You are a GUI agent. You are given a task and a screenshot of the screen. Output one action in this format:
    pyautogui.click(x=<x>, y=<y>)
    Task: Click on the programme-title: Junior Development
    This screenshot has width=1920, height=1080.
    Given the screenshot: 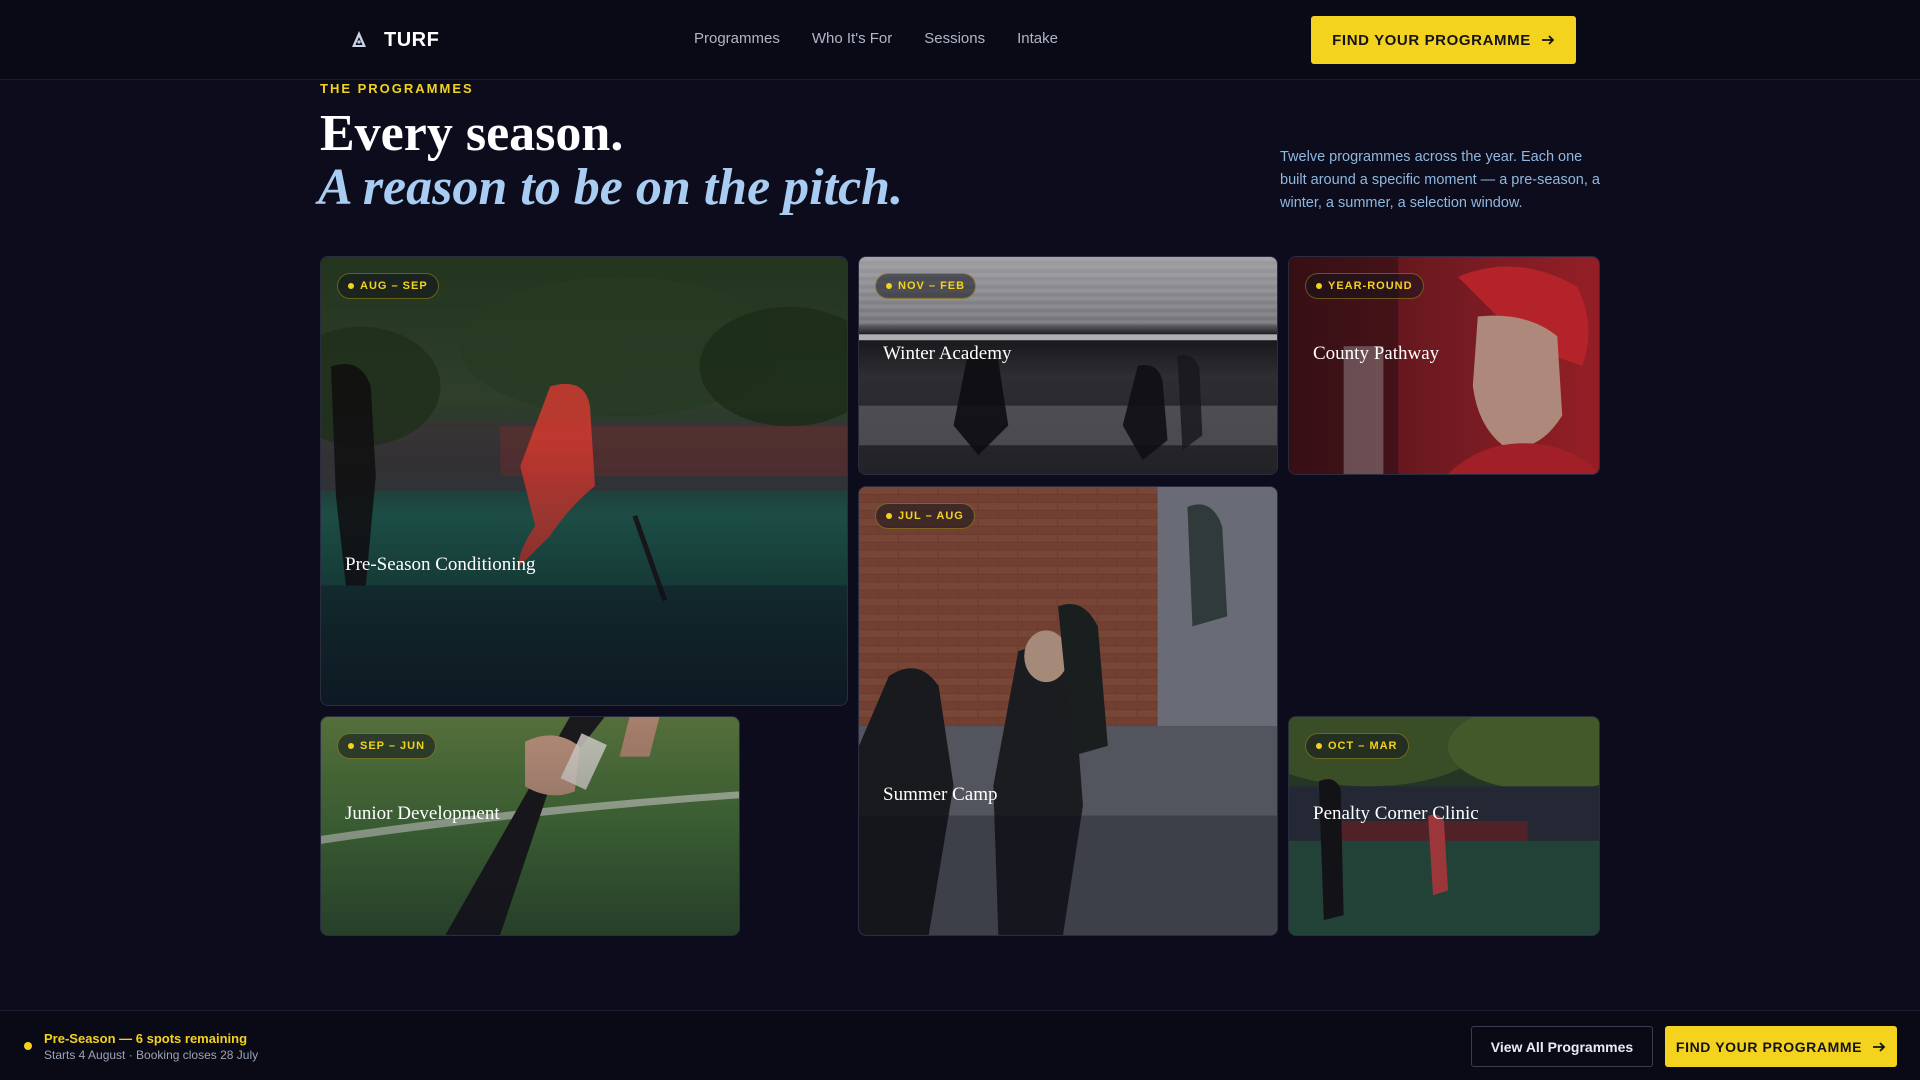 What is the action you would take?
    pyautogui.click(x=422, y=813)
    